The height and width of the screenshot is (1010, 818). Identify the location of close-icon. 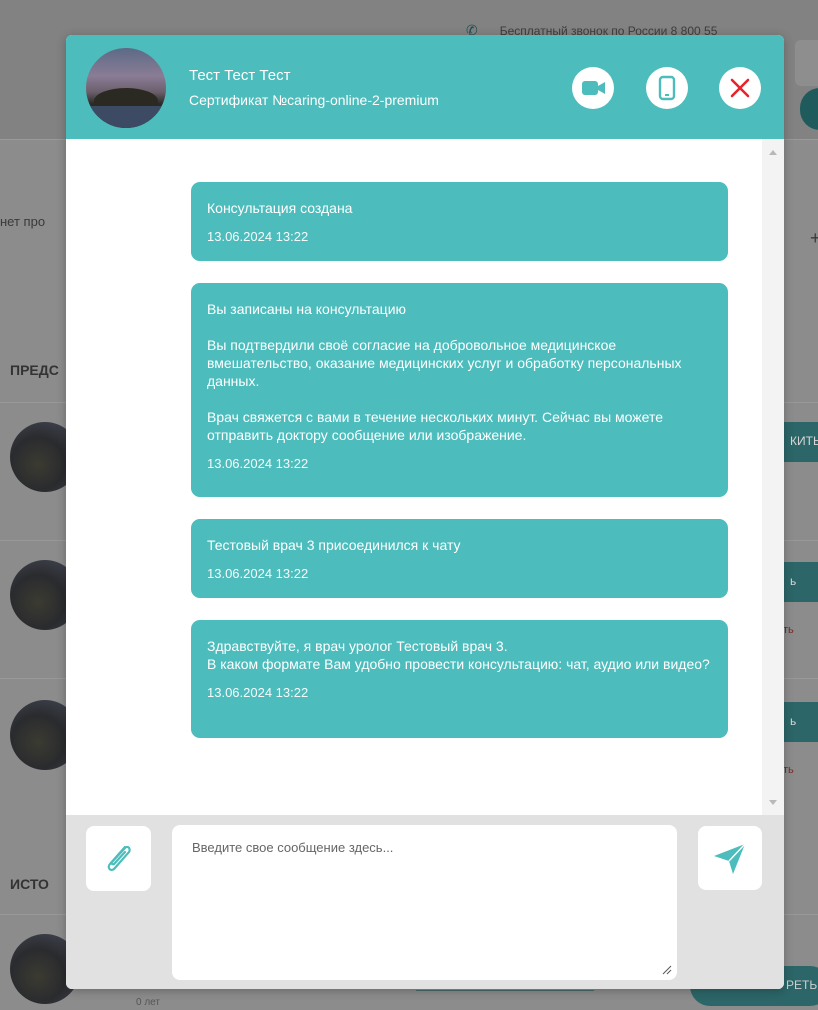
(740, 88).